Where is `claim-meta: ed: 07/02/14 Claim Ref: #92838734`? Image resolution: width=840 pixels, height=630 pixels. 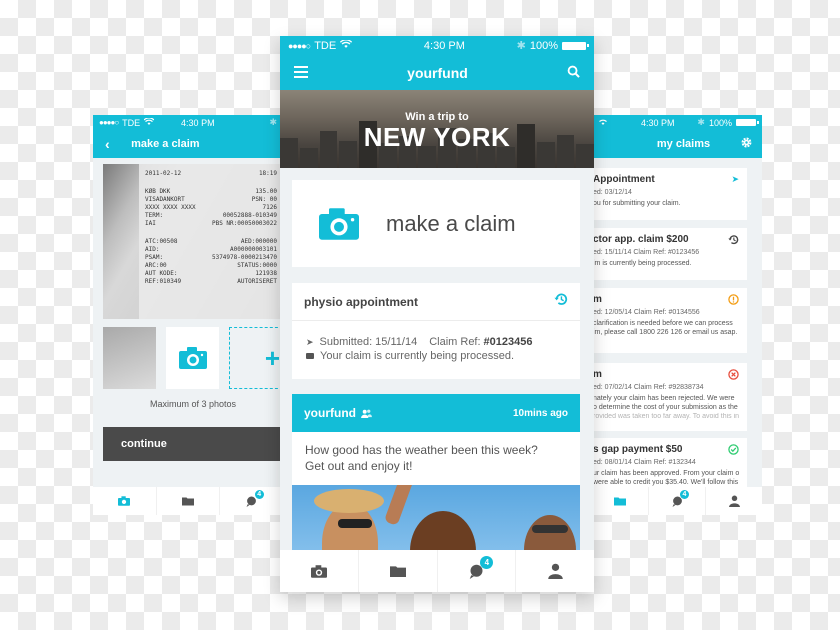
claim-meta: ed: 07/02/14 Claim Ref: #92838734 is located at coordinates (648, 387).